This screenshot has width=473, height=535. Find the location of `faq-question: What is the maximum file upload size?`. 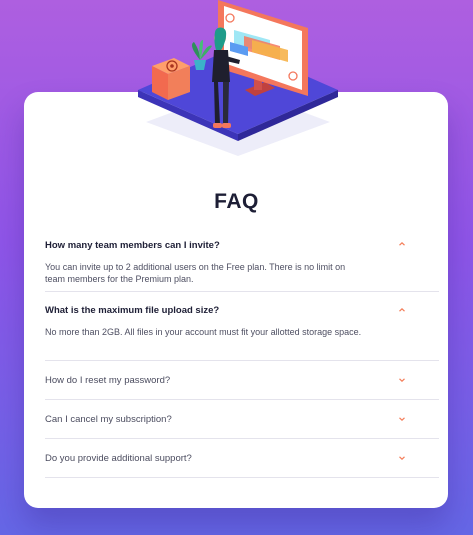

faq-question: What is the maximum file upload size? is located at coordinates (132, 310).